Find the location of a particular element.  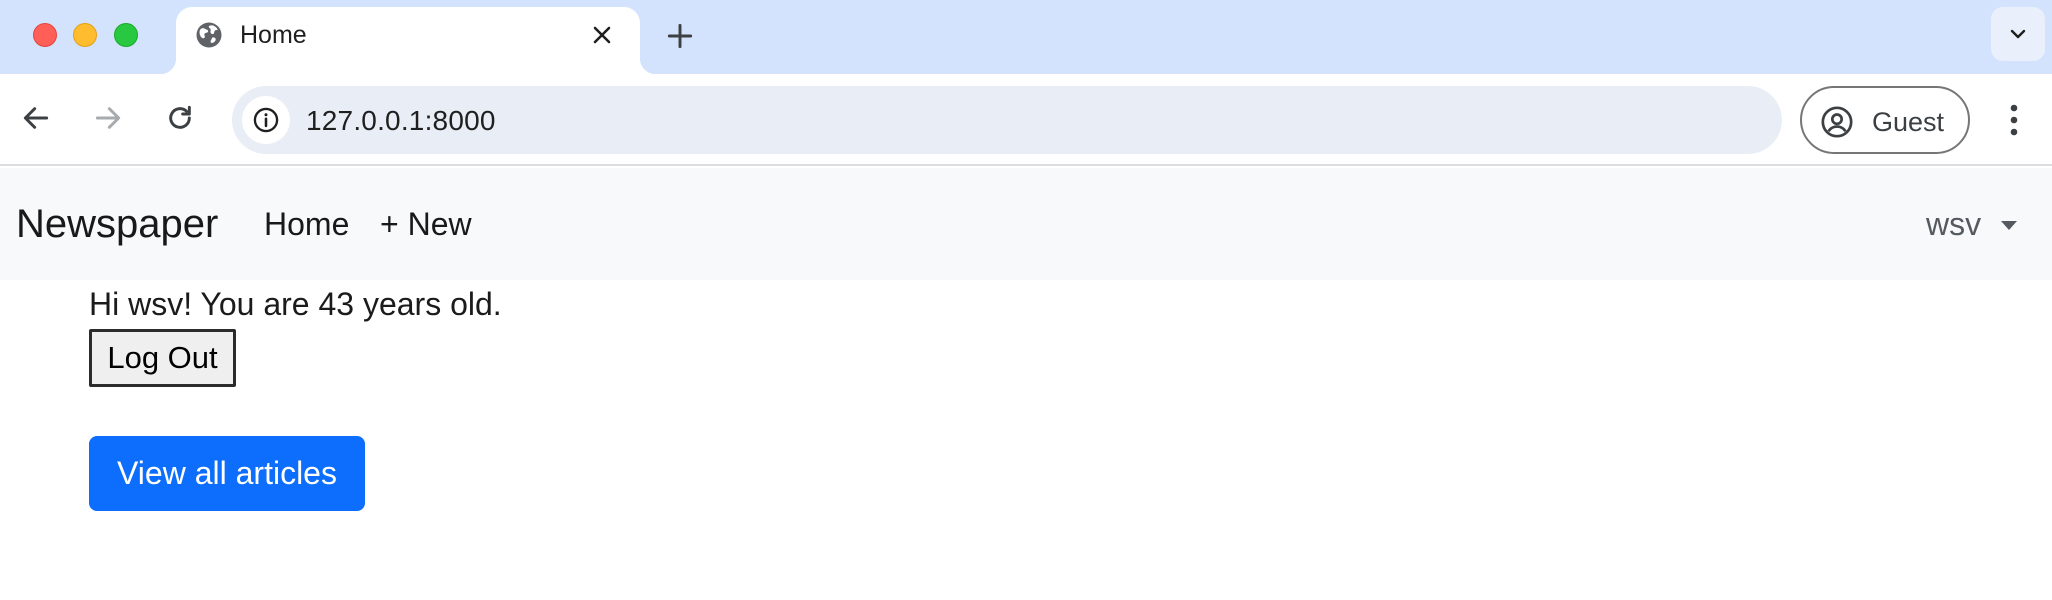

chevron-down-icon is located at coordinates (2018, 34).